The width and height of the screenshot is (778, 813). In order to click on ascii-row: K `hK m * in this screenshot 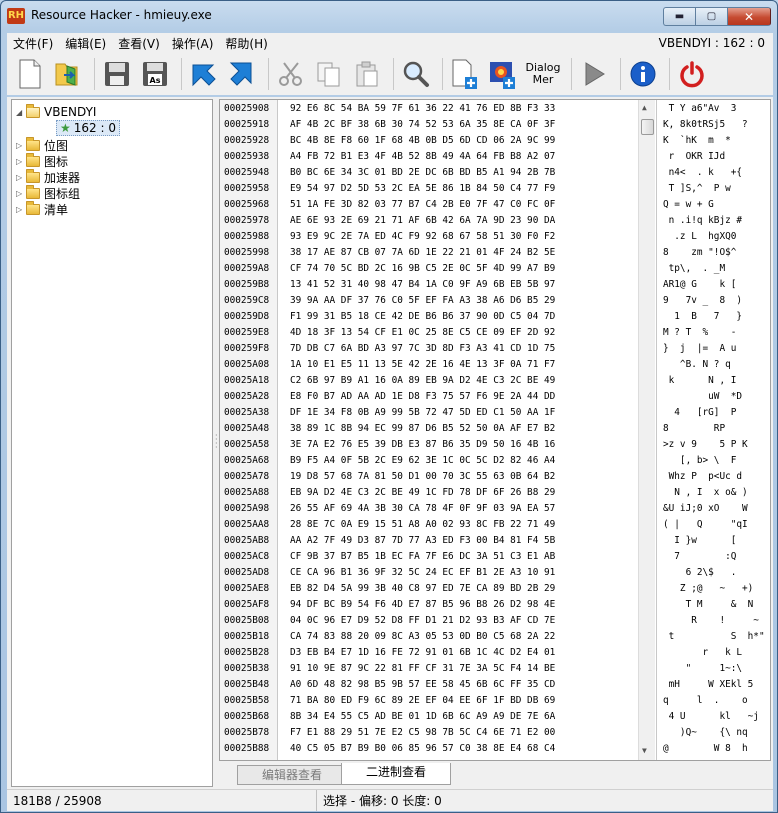, I will do `click(697, 141)`.